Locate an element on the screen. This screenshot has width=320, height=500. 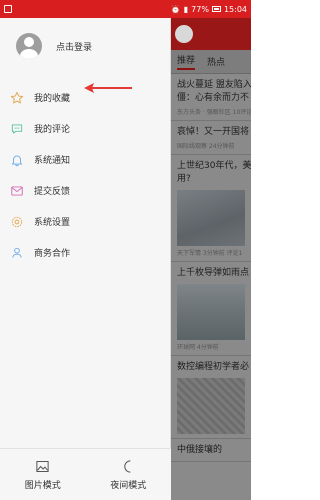
comment-icon is located at coordinates (17, 129).